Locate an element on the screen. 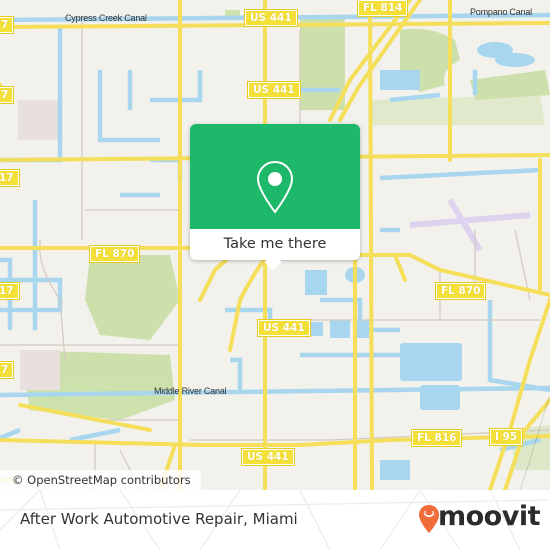  moovit-wordmark: moovit is located at coordinates (489, 516).